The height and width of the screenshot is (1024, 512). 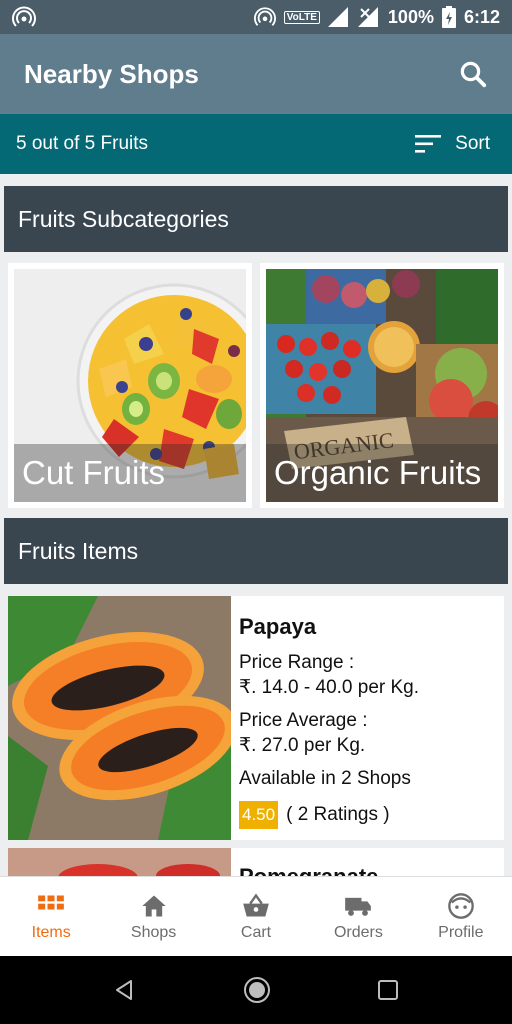 I want to click on items-header: Fruits Items, so click(x=256, y=551).